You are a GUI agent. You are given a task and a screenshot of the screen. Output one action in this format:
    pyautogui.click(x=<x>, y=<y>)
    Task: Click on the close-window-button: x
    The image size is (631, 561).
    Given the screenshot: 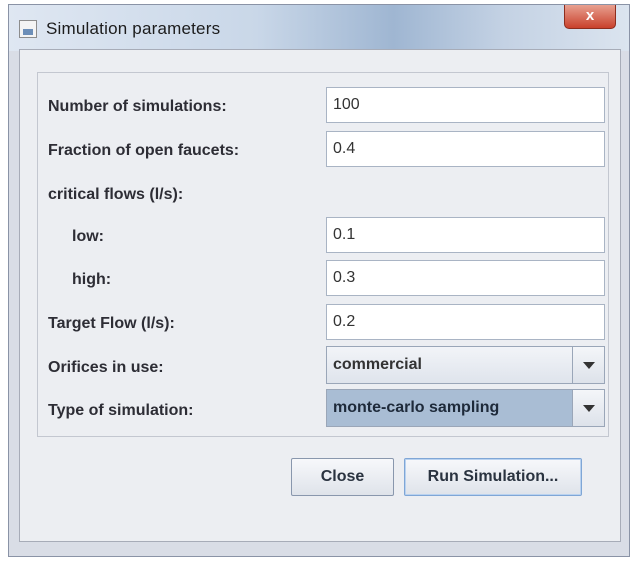 What is the action you would take?
    pyautogui.click(x=590, y=17)
    